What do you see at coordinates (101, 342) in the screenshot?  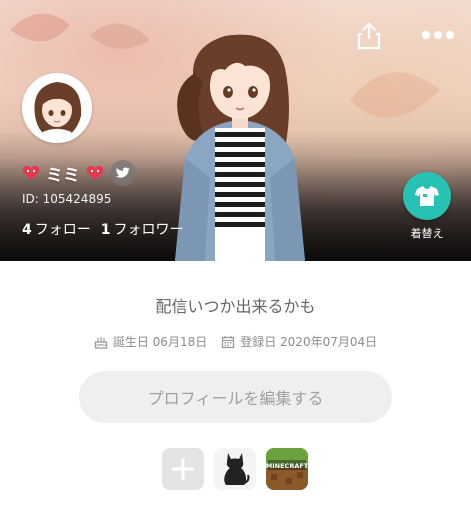 I see `cake-icon` at bounding box center [101, 342].